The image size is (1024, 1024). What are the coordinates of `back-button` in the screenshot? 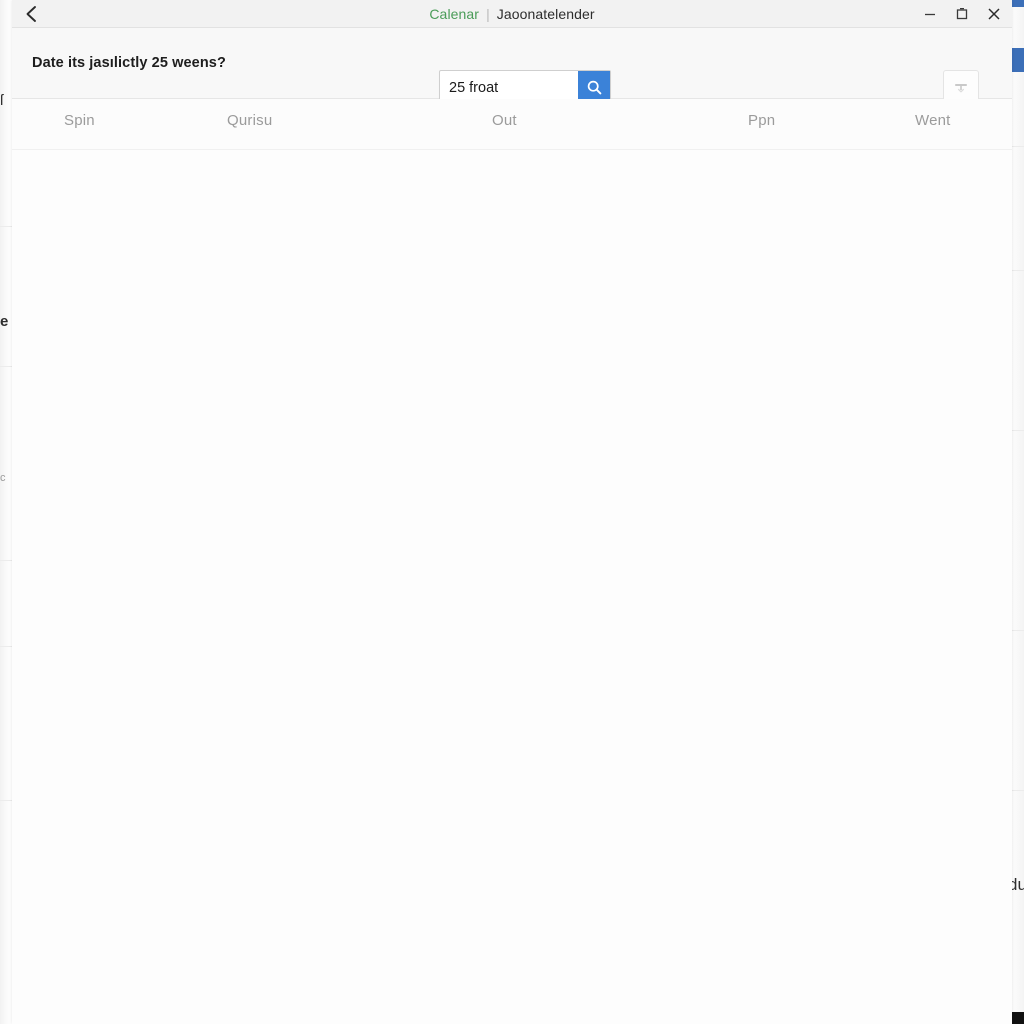 It's located at (31, 13).